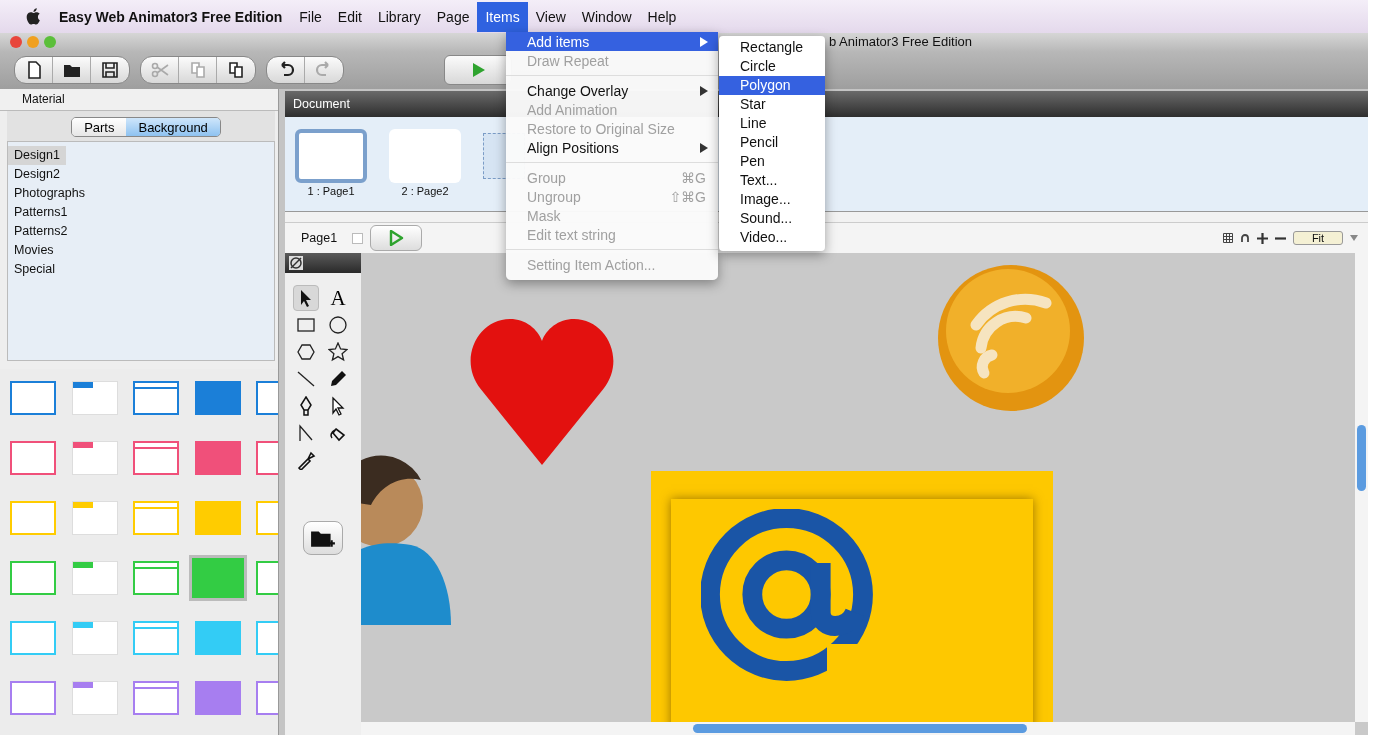  What do you see at coordinates (772, 47) in the screenshot?
I see `menu-item: Rectangle` at bounding box center [772, 47].